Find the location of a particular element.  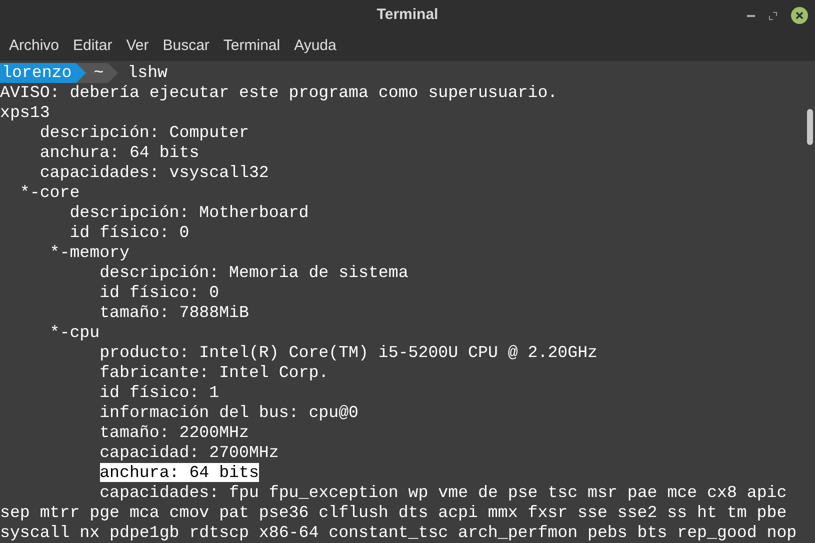

output-line: AVISO: debería ejecutar este programa como superusuario. is located at coordinates (279, 92).